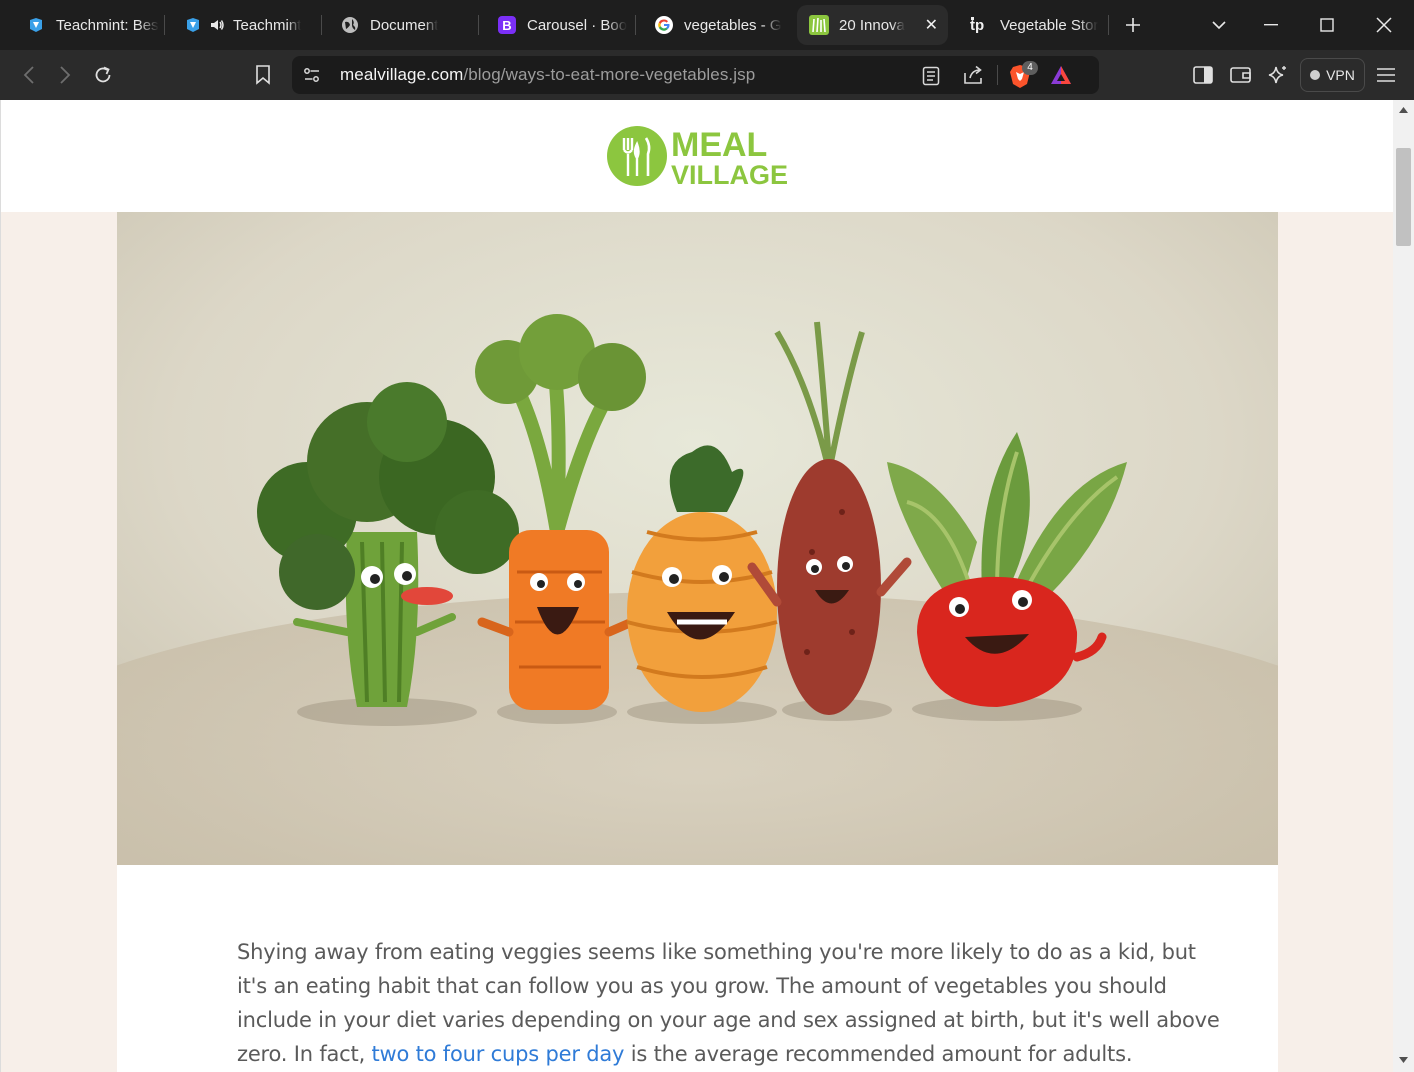 The image size is (1414, 1072). I want to click on minimize-window-button, so click(1271, 25).